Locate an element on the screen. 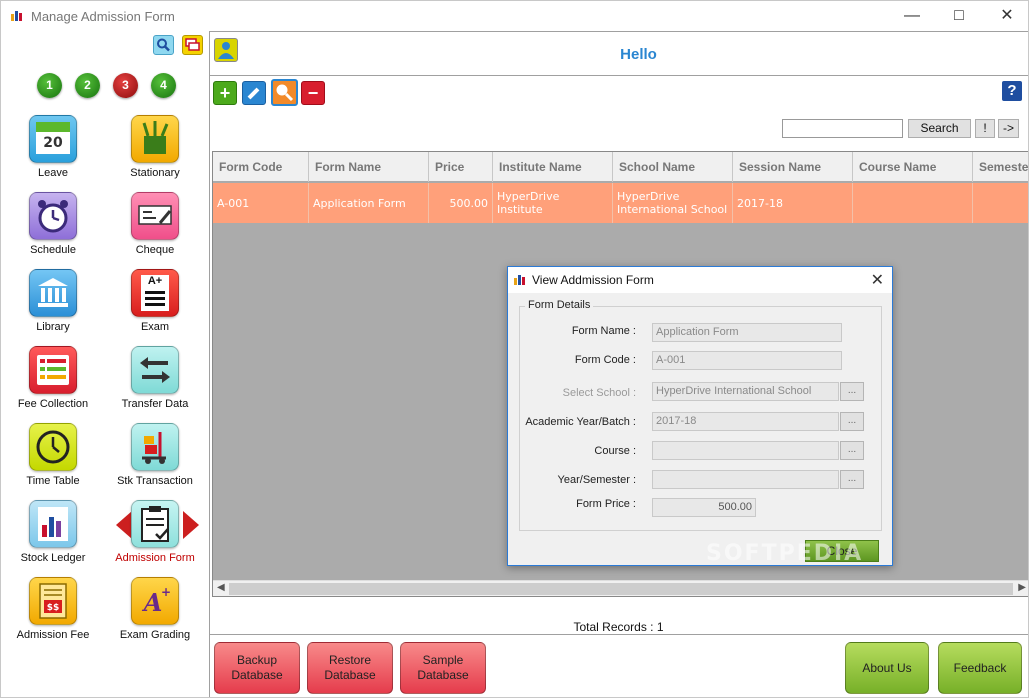 The height and width of the screenshot is (698, 1029). module-transfer-data: Transfer Data is located at coordinates (155, 384).